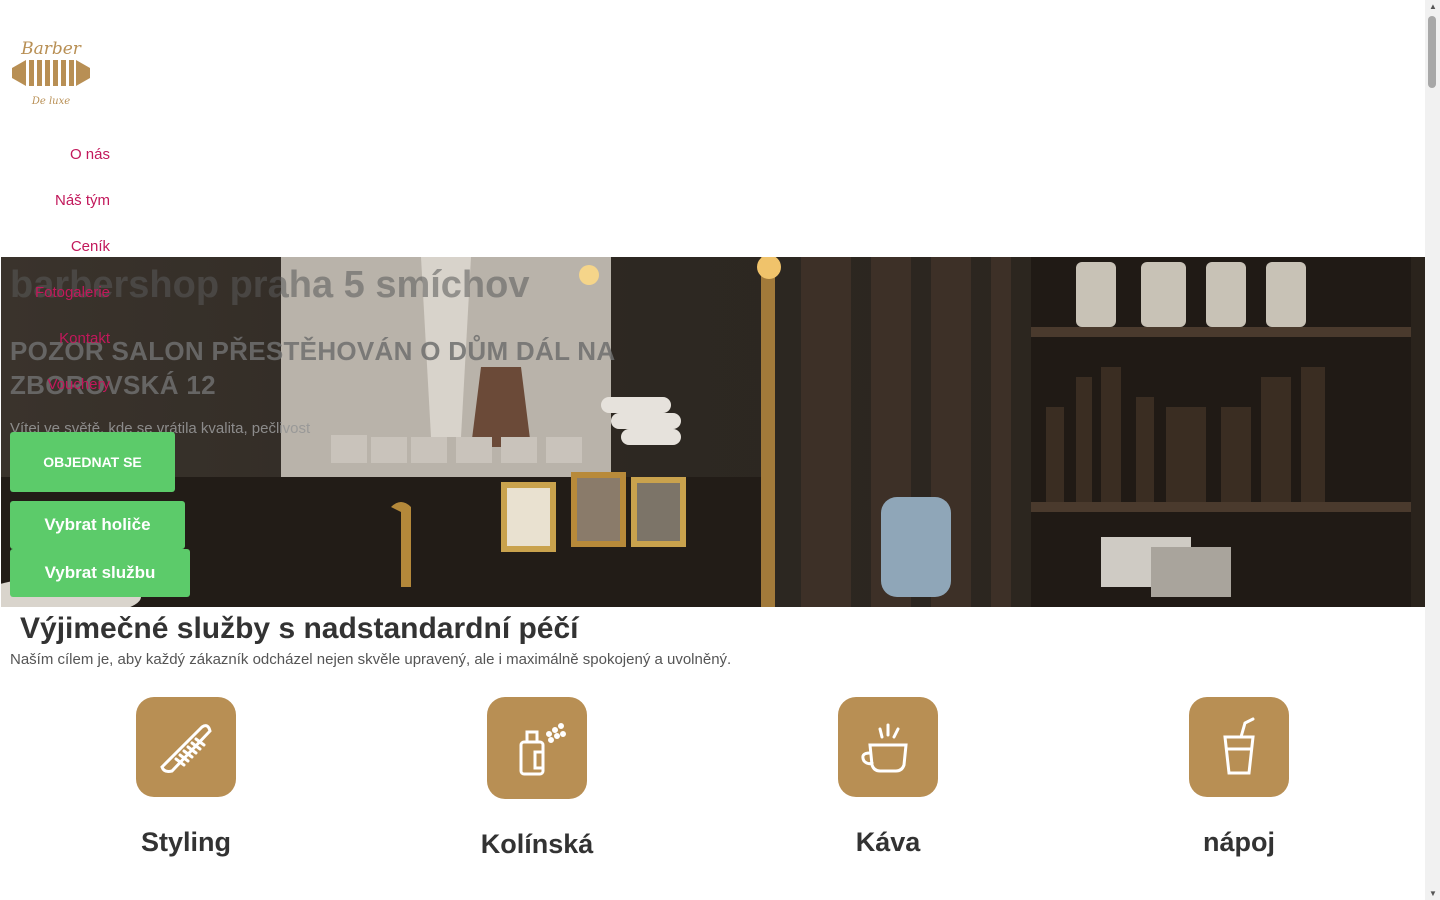 The width and height of the screenshot is (1440, 900). Describe the element at coordinates (1433, 6) in the screenshot. I see `scroll-up-arrow-icon: ▲` at that location.